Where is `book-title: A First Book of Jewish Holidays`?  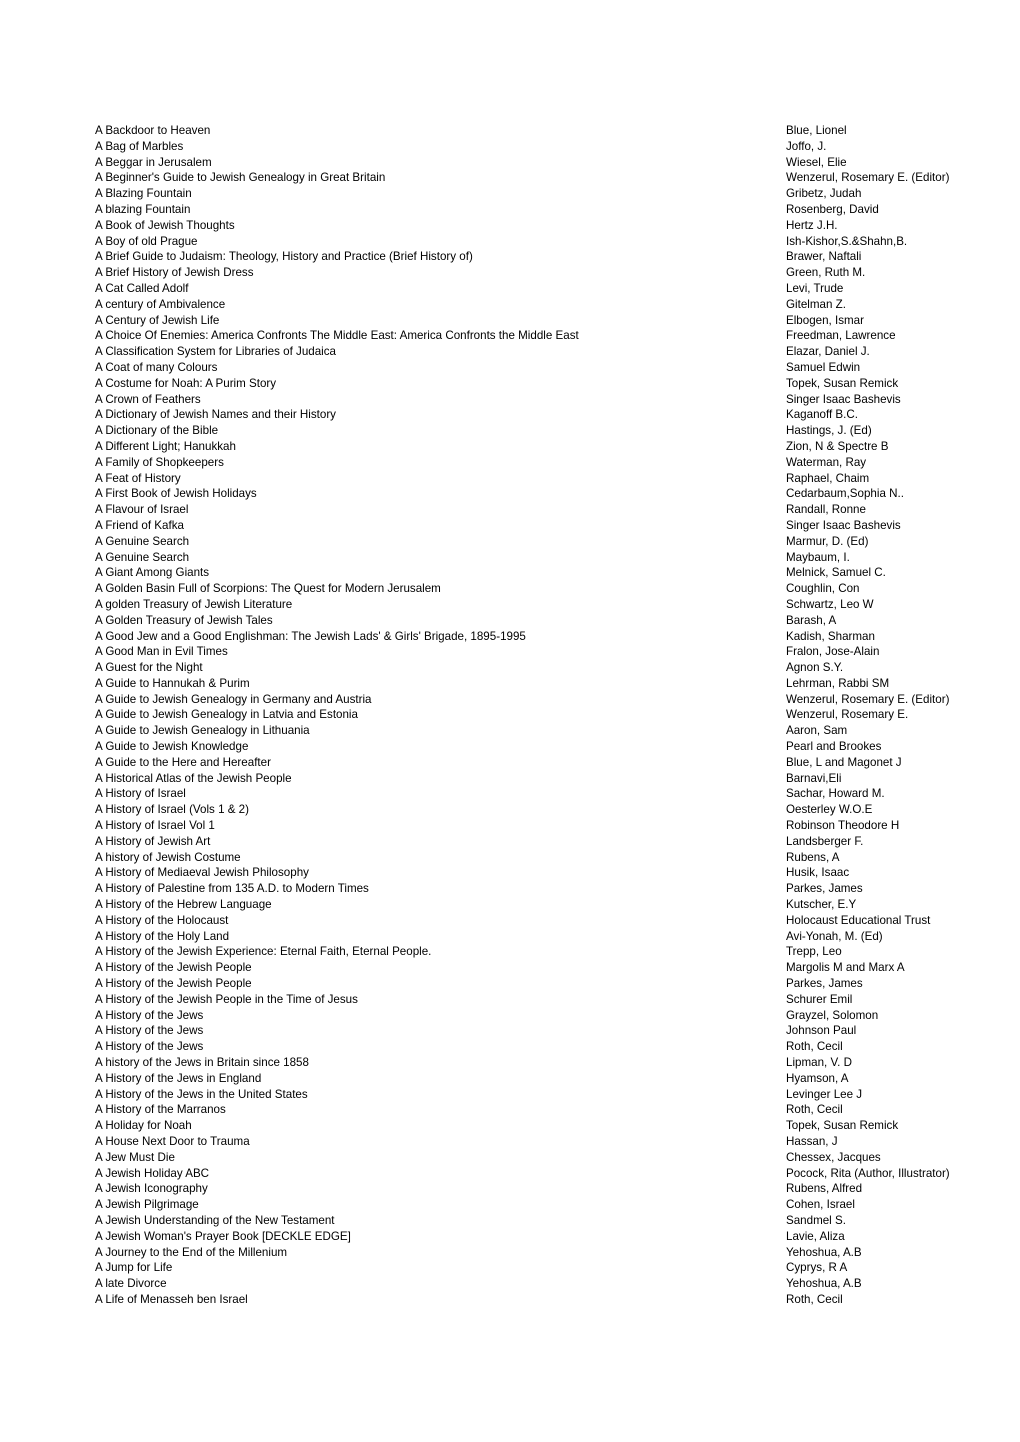
book-title: A First Book of Jewish Holidays is located at coordinates (176, 494).